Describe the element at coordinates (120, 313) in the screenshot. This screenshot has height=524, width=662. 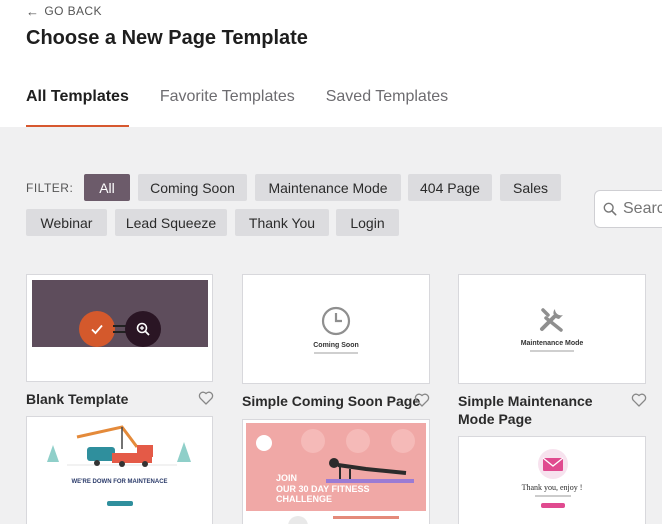
I see `blank-template-thumbnail` at that location.